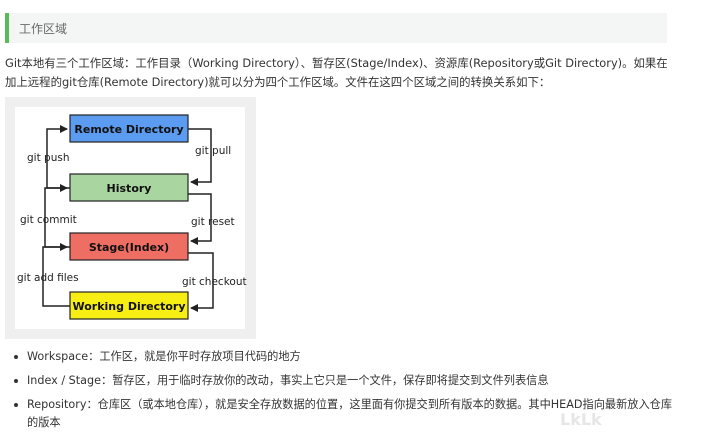 This screenshot has width=728, height=438. What do you see at coordinates (342, 357) in the screenshot?
I see `list-item-workspace: Workspace：工作区，就是你平时存放项目代码的地方` at bounding box center [342, 357].